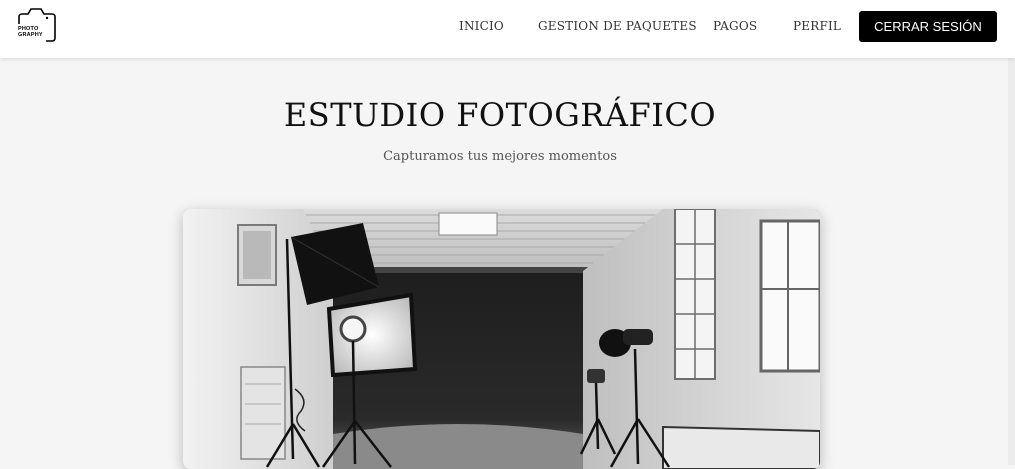 This screenshot has width=1015, height=469. Describe the element at coordinates (500, 115) in the screenshot. I see `page-title: ESTUDIO FOTOGRÁFICO` at that location.